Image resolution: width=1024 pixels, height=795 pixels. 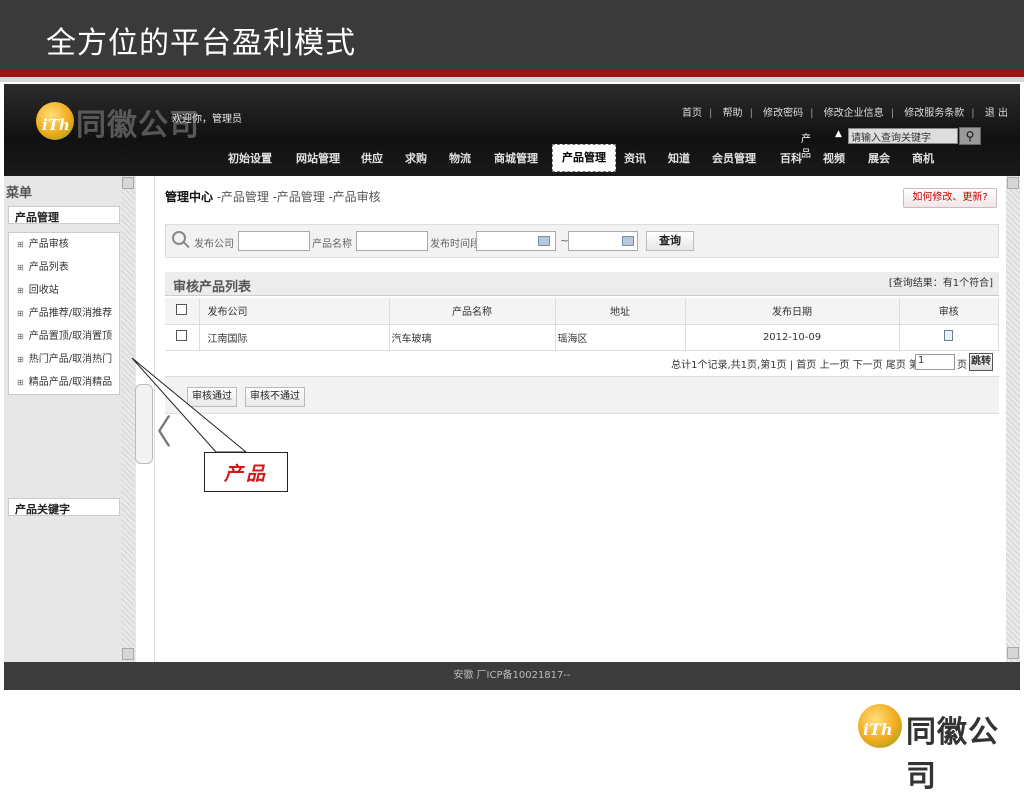 I want to click on select-all-cell, so click(x=182, y=311).